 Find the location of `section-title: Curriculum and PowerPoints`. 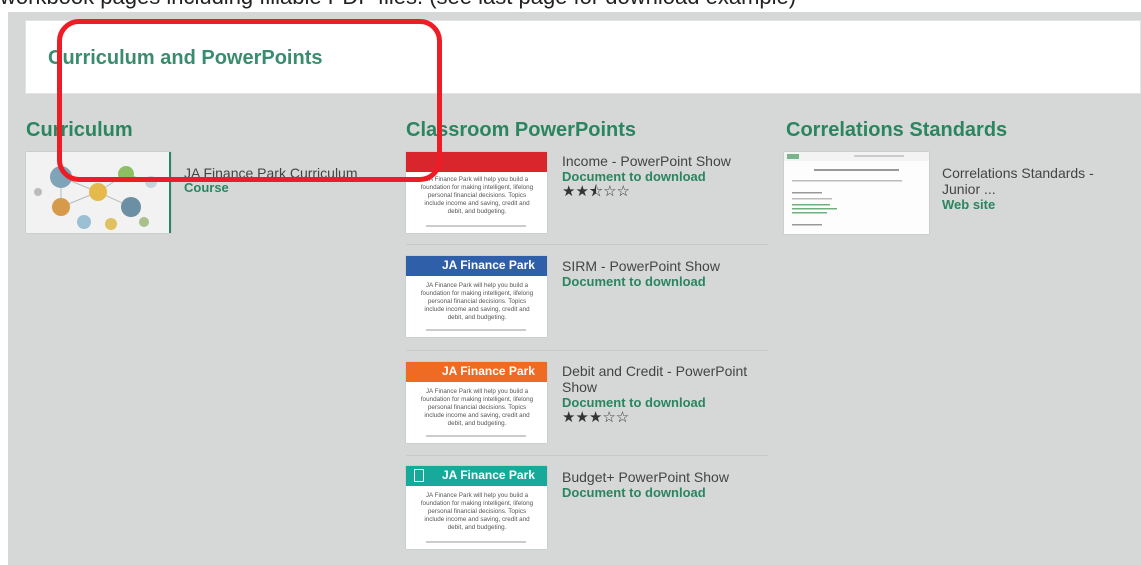

section-title: Curriculum and PowerPoints is located at coordinates (185, 58).